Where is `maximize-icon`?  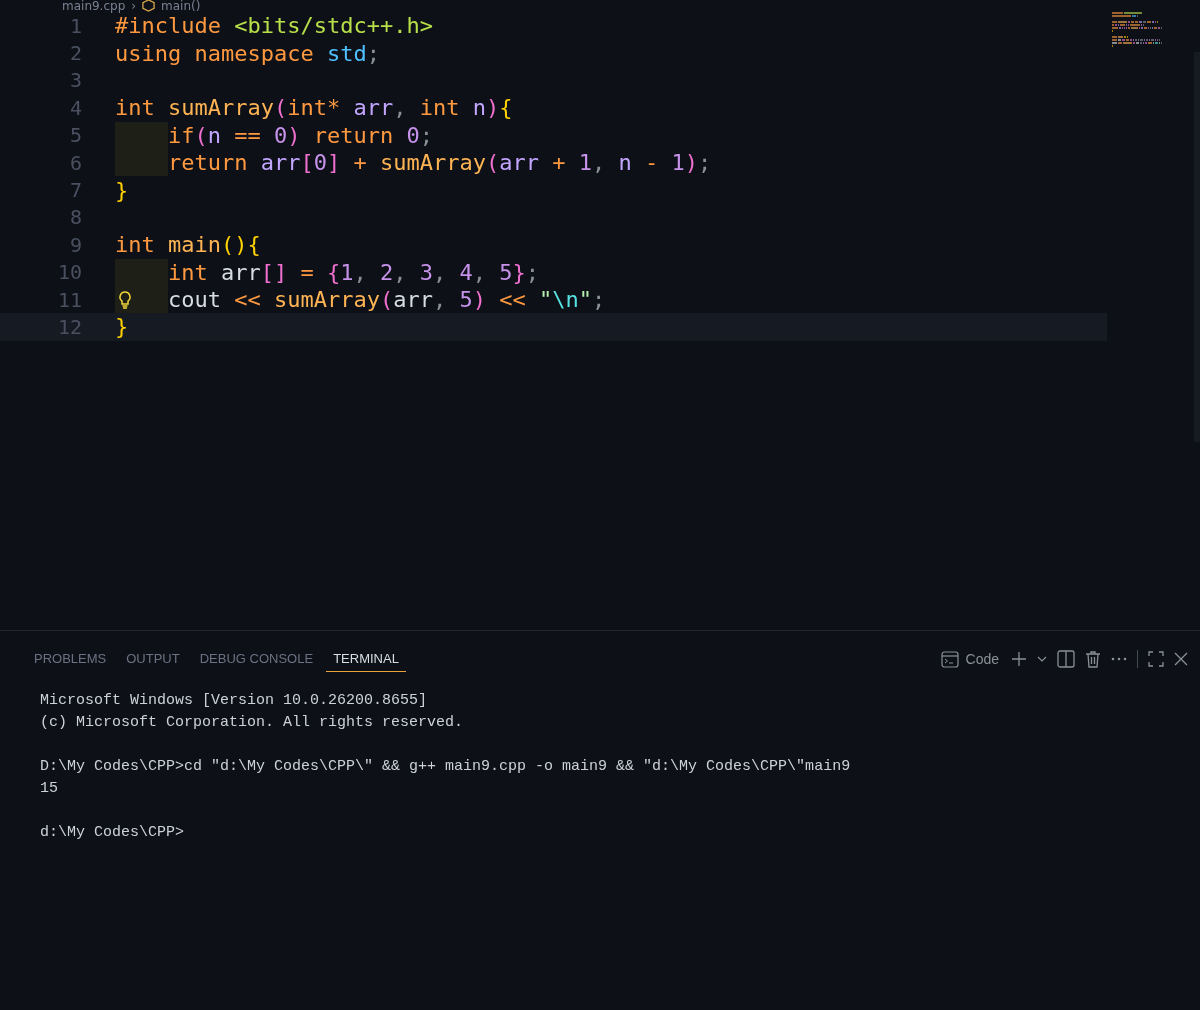
maximize-icon is located at coordinates (1156, 659).